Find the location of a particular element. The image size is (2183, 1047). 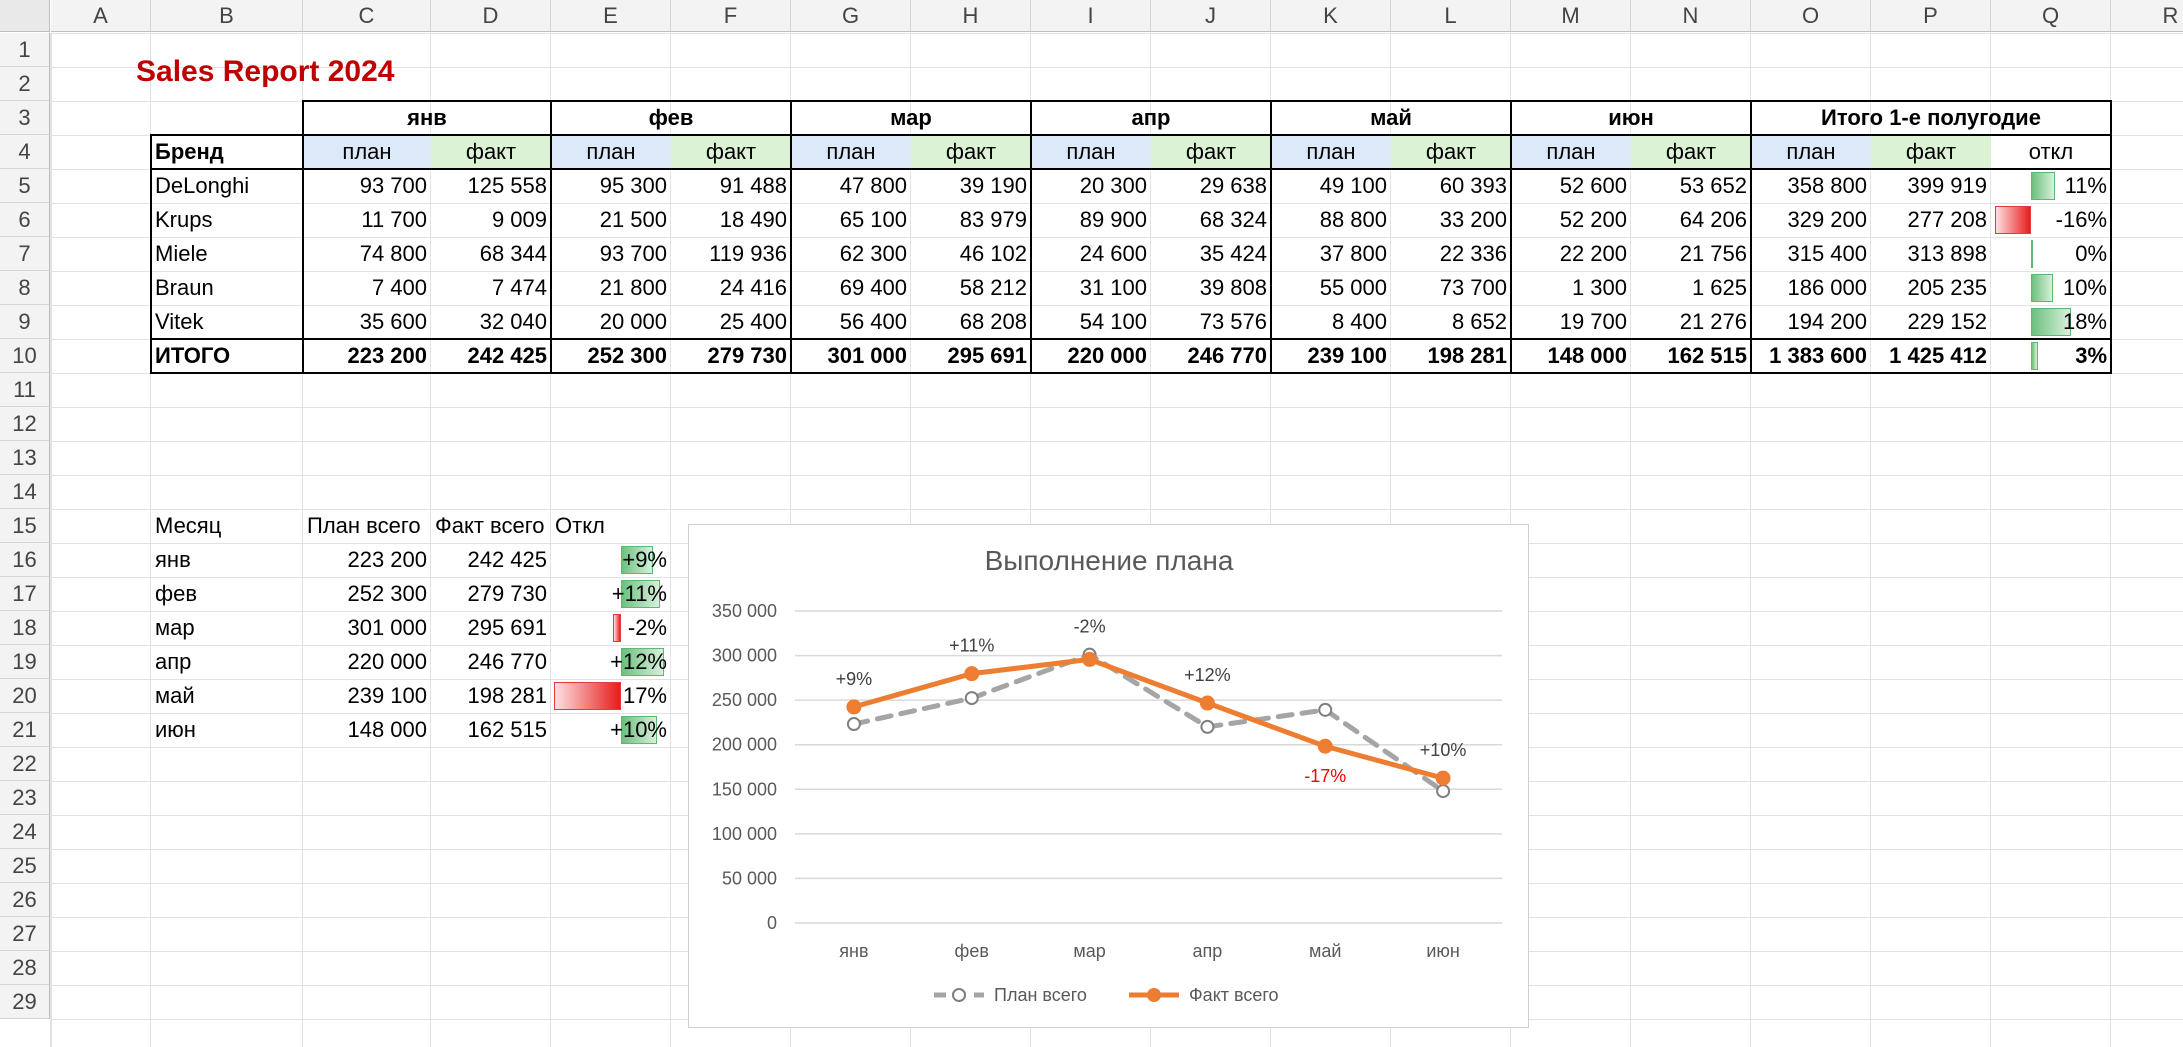

brand-name: Vitek is located at coordinates (227, 322).